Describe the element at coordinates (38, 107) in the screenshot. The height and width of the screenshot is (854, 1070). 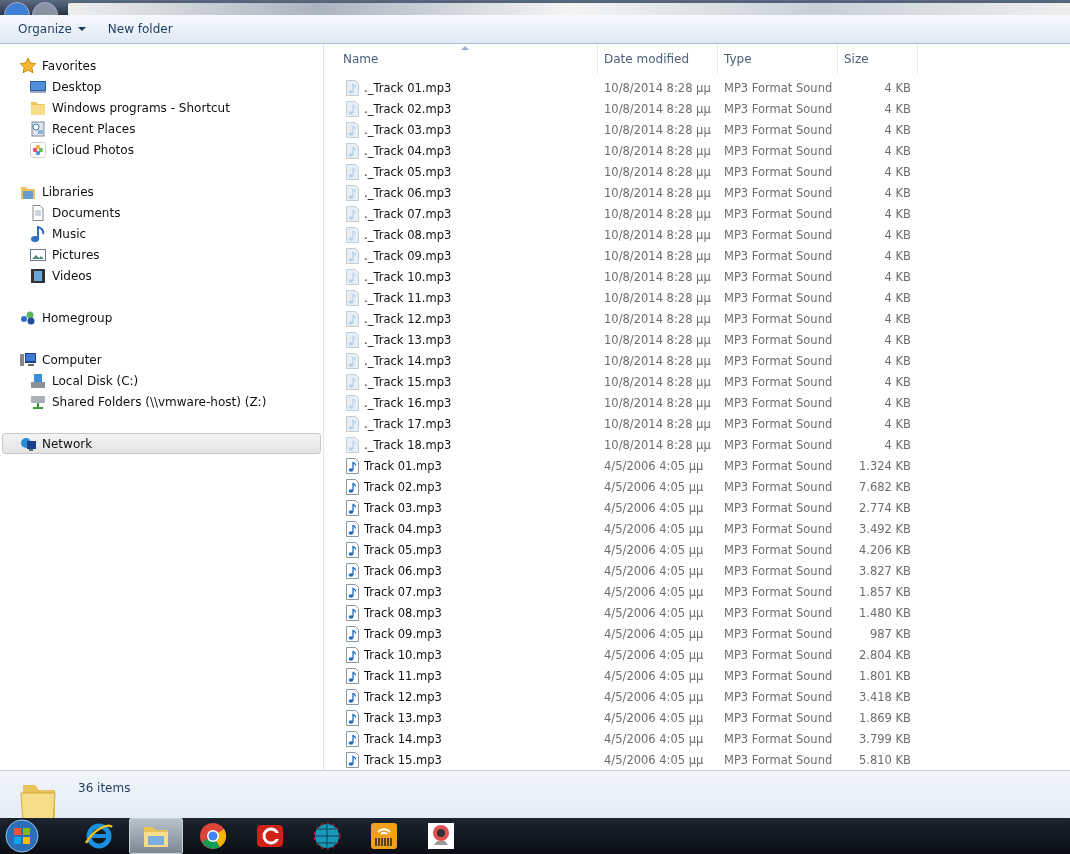
I see `folder-icon` at that location.